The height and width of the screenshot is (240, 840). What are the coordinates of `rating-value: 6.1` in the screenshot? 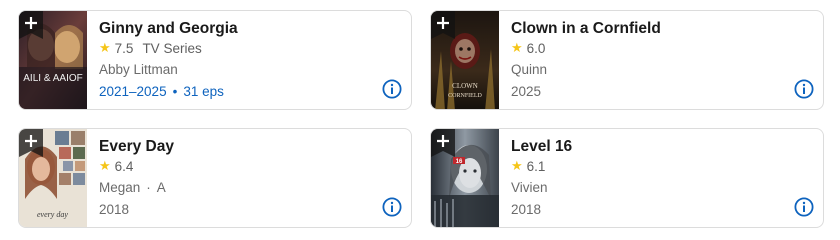 It's located at (536, 166).